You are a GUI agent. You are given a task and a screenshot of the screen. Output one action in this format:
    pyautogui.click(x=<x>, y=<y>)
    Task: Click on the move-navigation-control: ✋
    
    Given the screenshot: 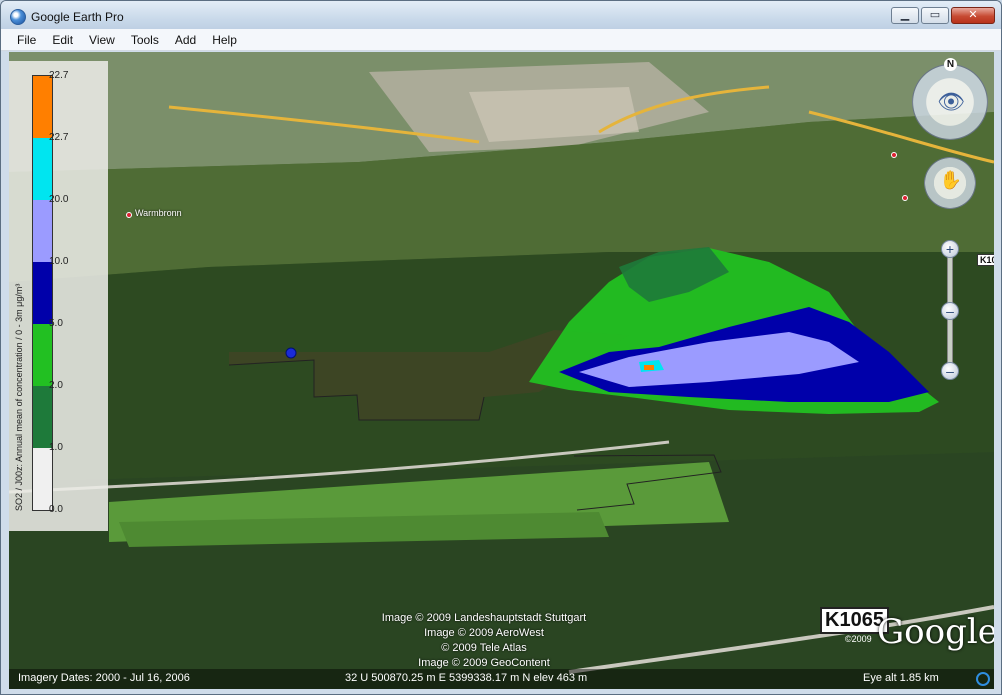 What is the action you would take?
    pyautogui.click(x=950, y=183)
    